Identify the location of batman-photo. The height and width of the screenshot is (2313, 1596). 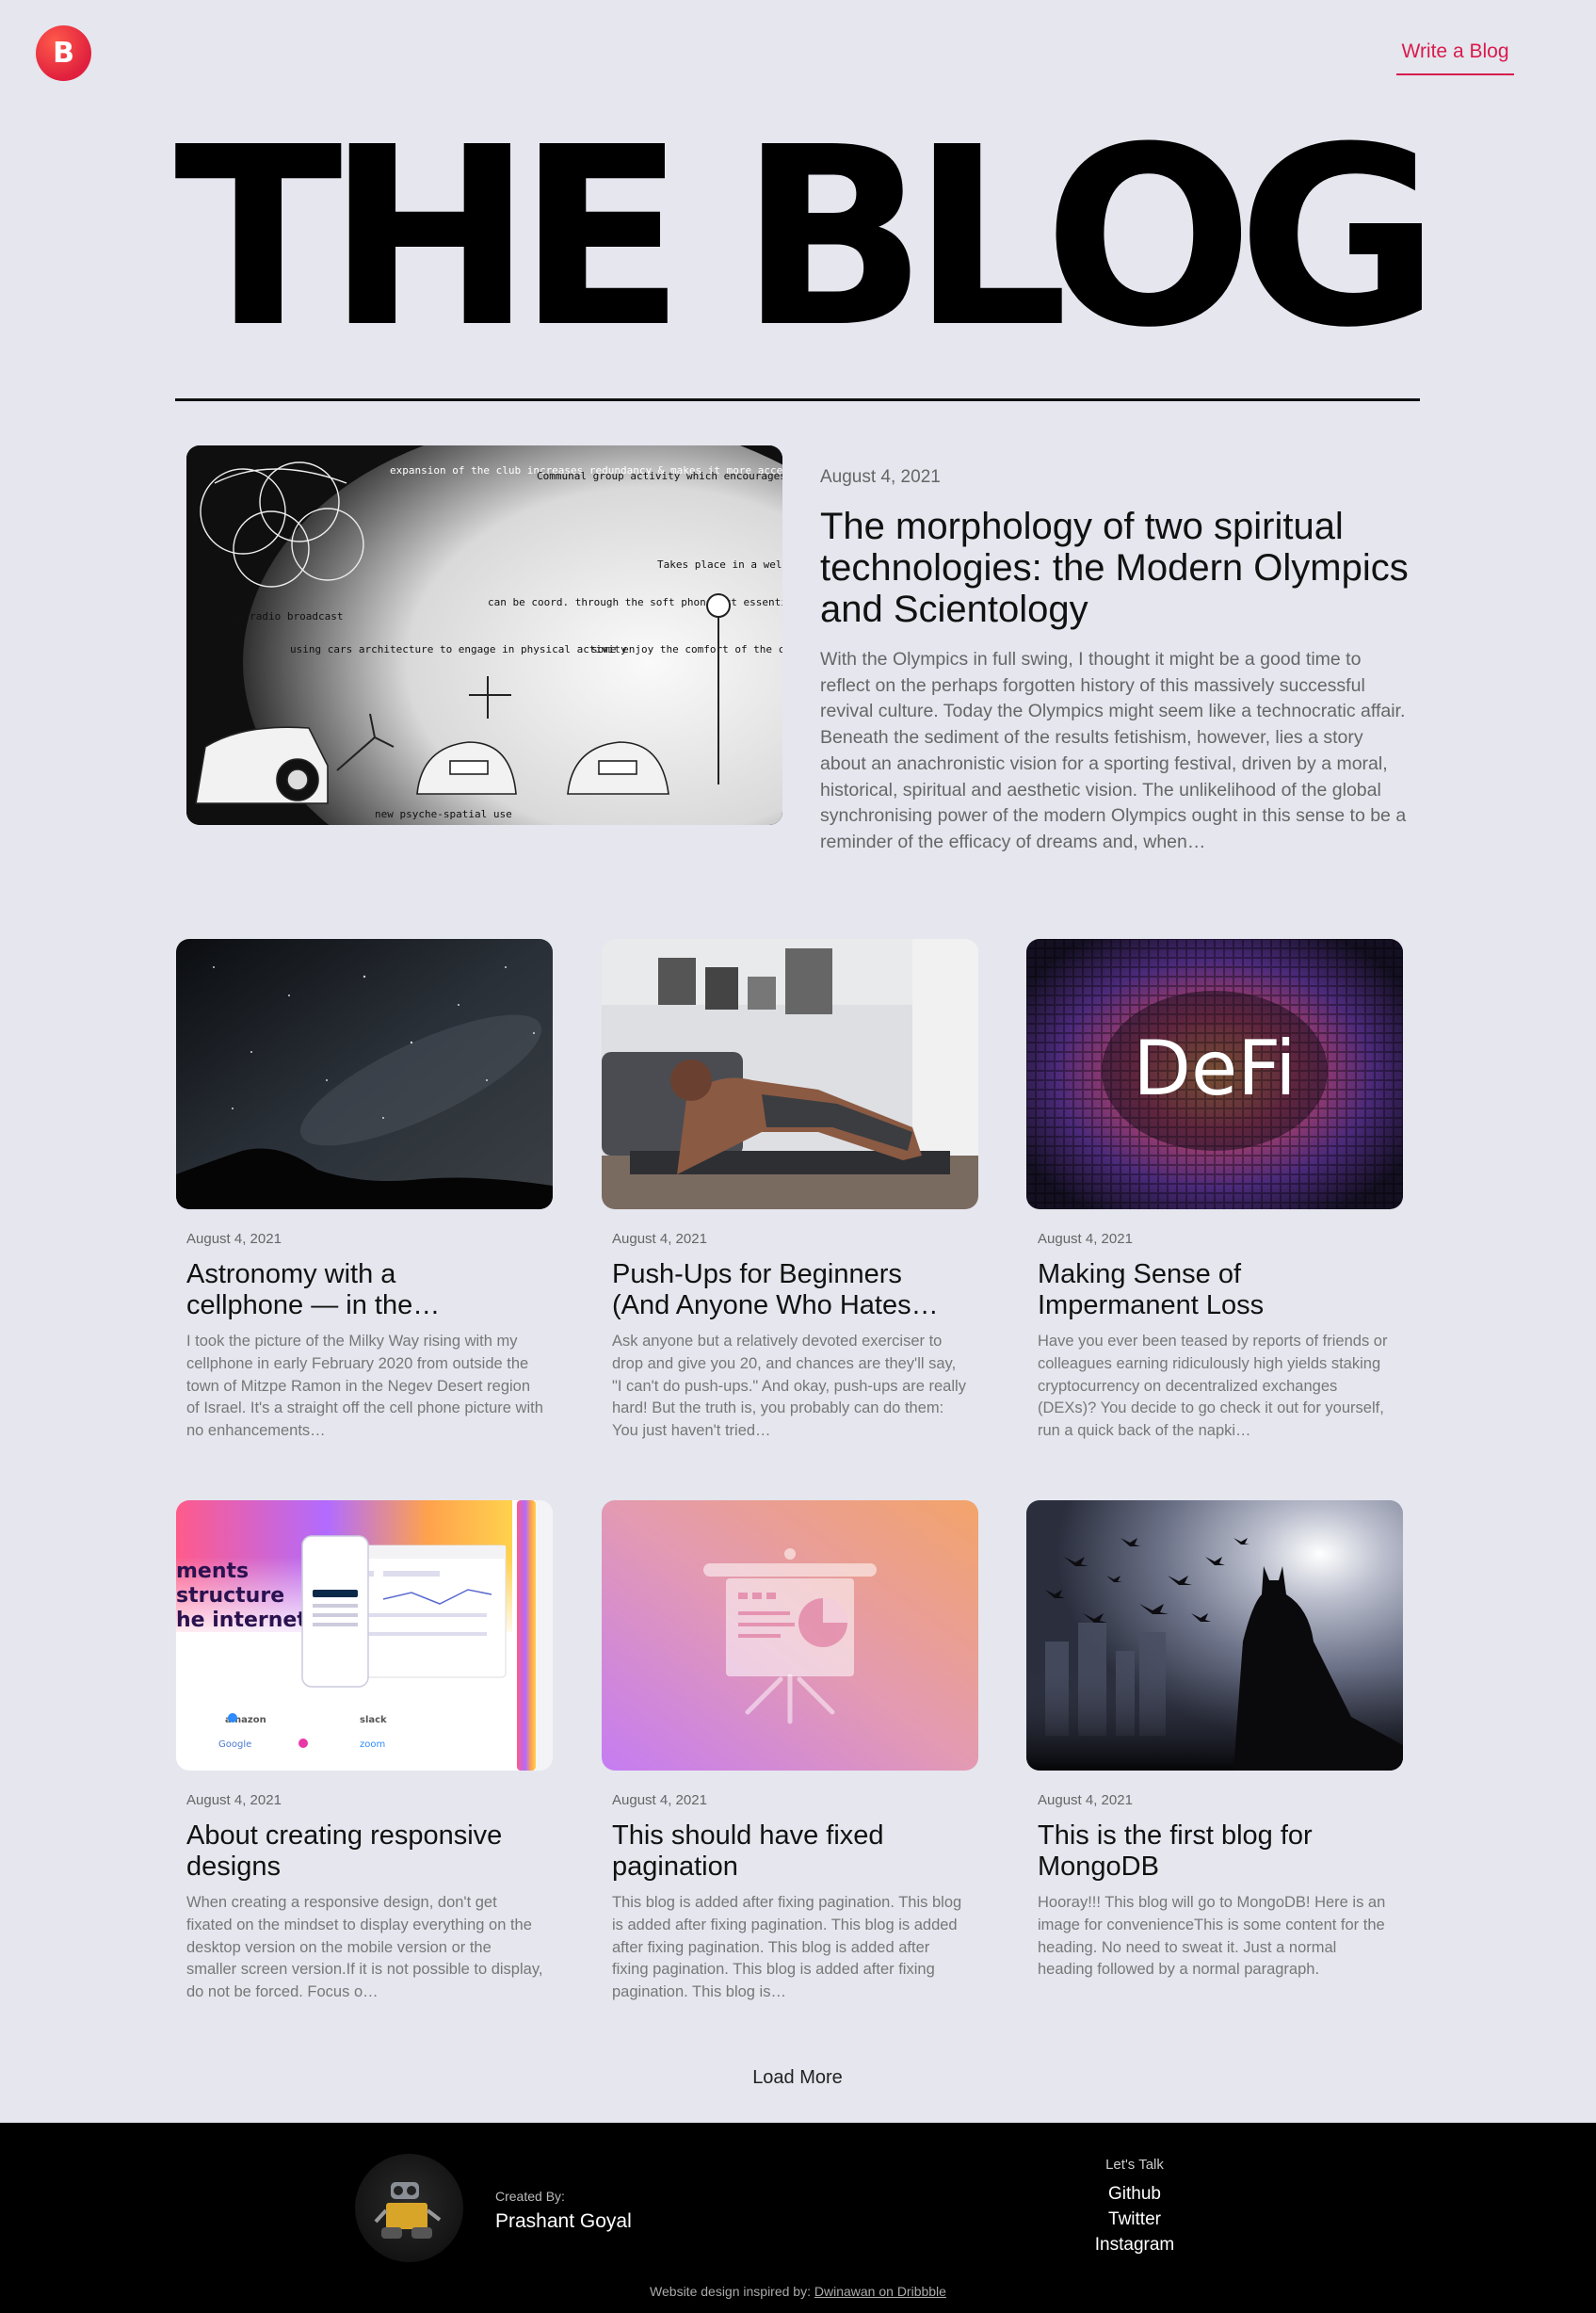
(1214, 1635).